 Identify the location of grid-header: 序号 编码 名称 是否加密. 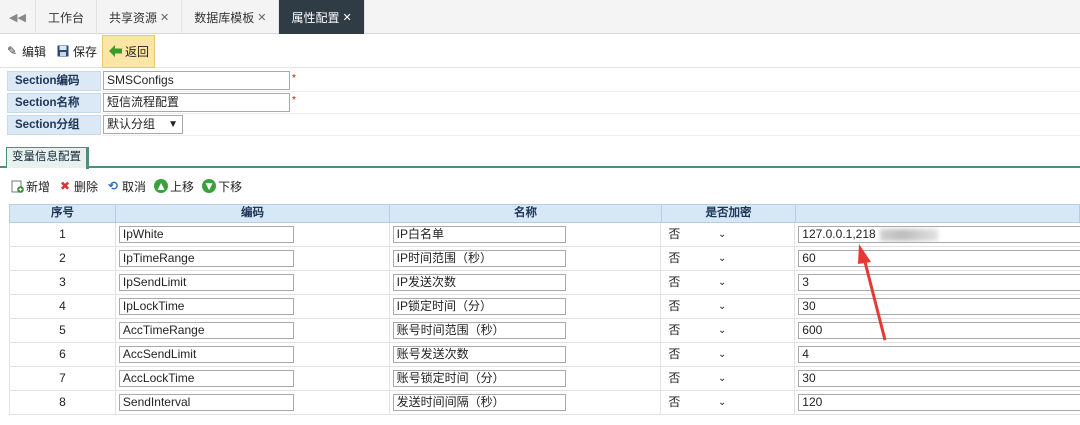
(544, 213).